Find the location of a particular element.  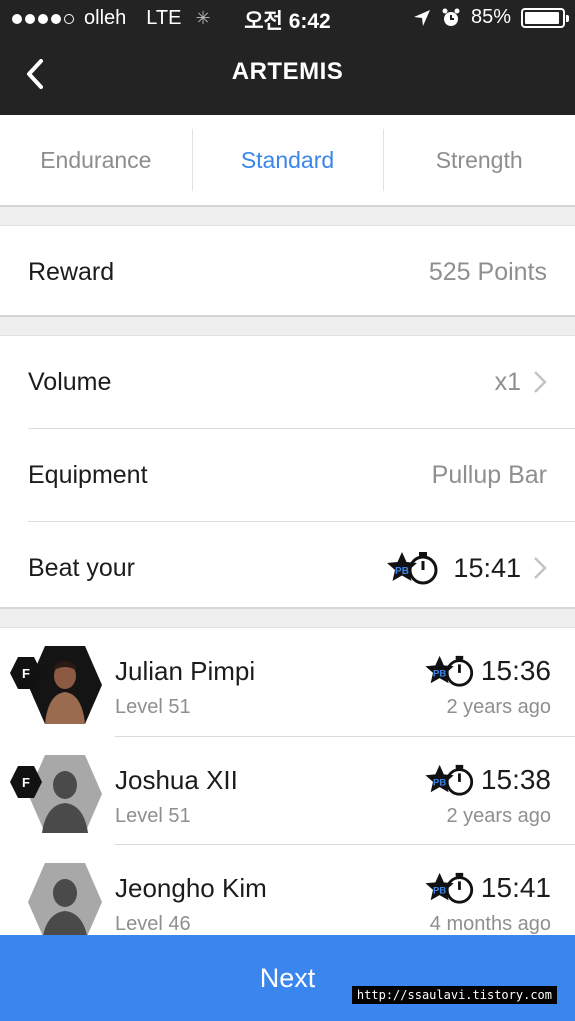

equipment-value: Pullup Bar is located at coordinates (489, 474).